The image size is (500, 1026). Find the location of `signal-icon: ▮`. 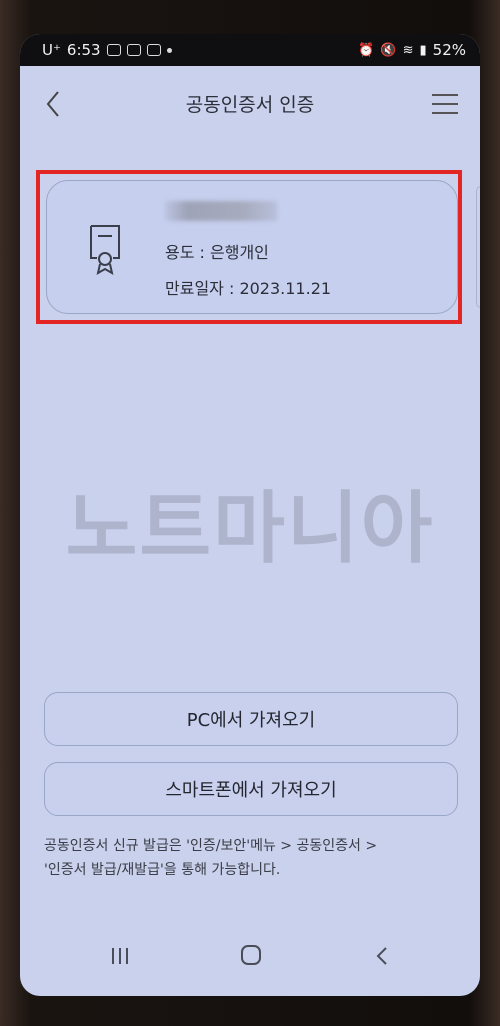

signal-icon: ▮ is located at coordinates (423, 50).